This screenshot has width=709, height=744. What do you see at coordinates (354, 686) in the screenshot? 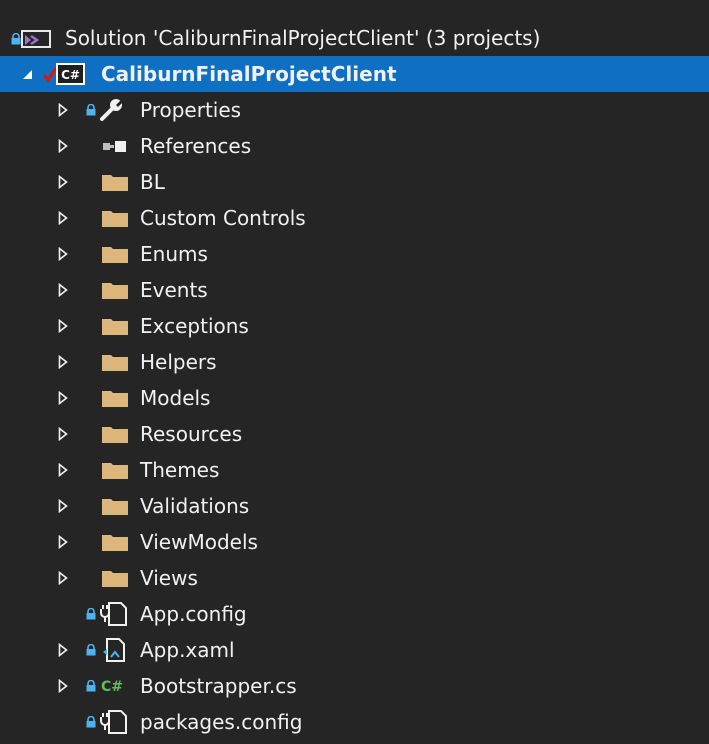
I see `tree-item-bootstrapper-cs: C# Bootstrapper.cs` at bounding box center [354, 686].